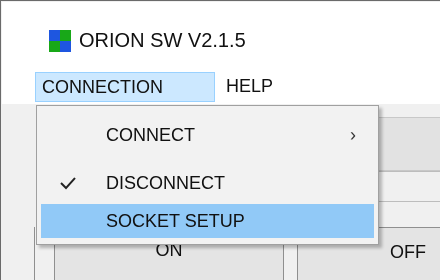 This screenshot has height=280, width=440. What do you see at coordinates (60, 41) in the screenshot?
I see `app-logo-icon` at bounding box center [60, 41].